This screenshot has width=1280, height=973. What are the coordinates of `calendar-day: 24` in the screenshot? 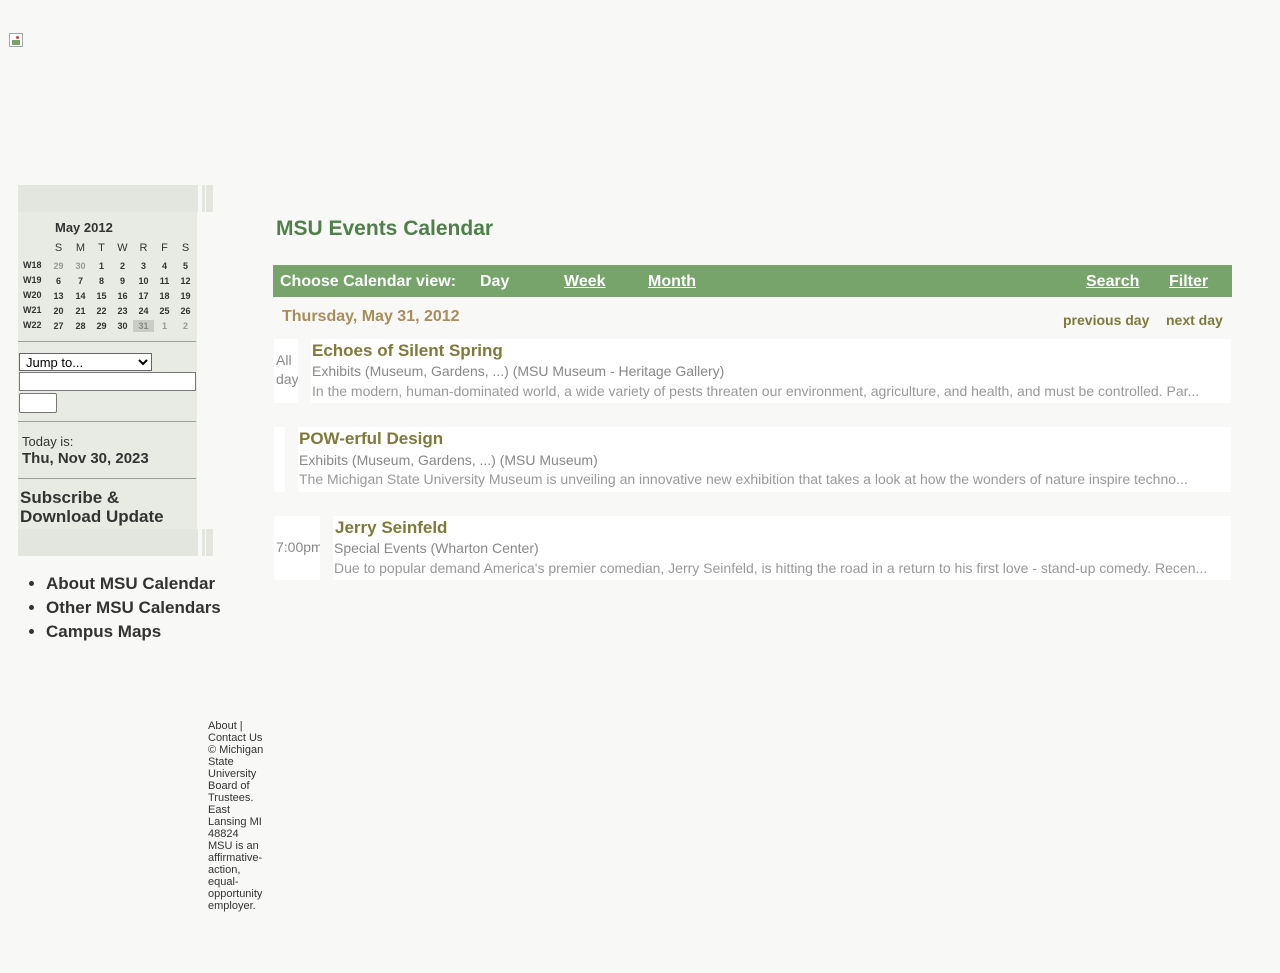 It's located at (143, 311).